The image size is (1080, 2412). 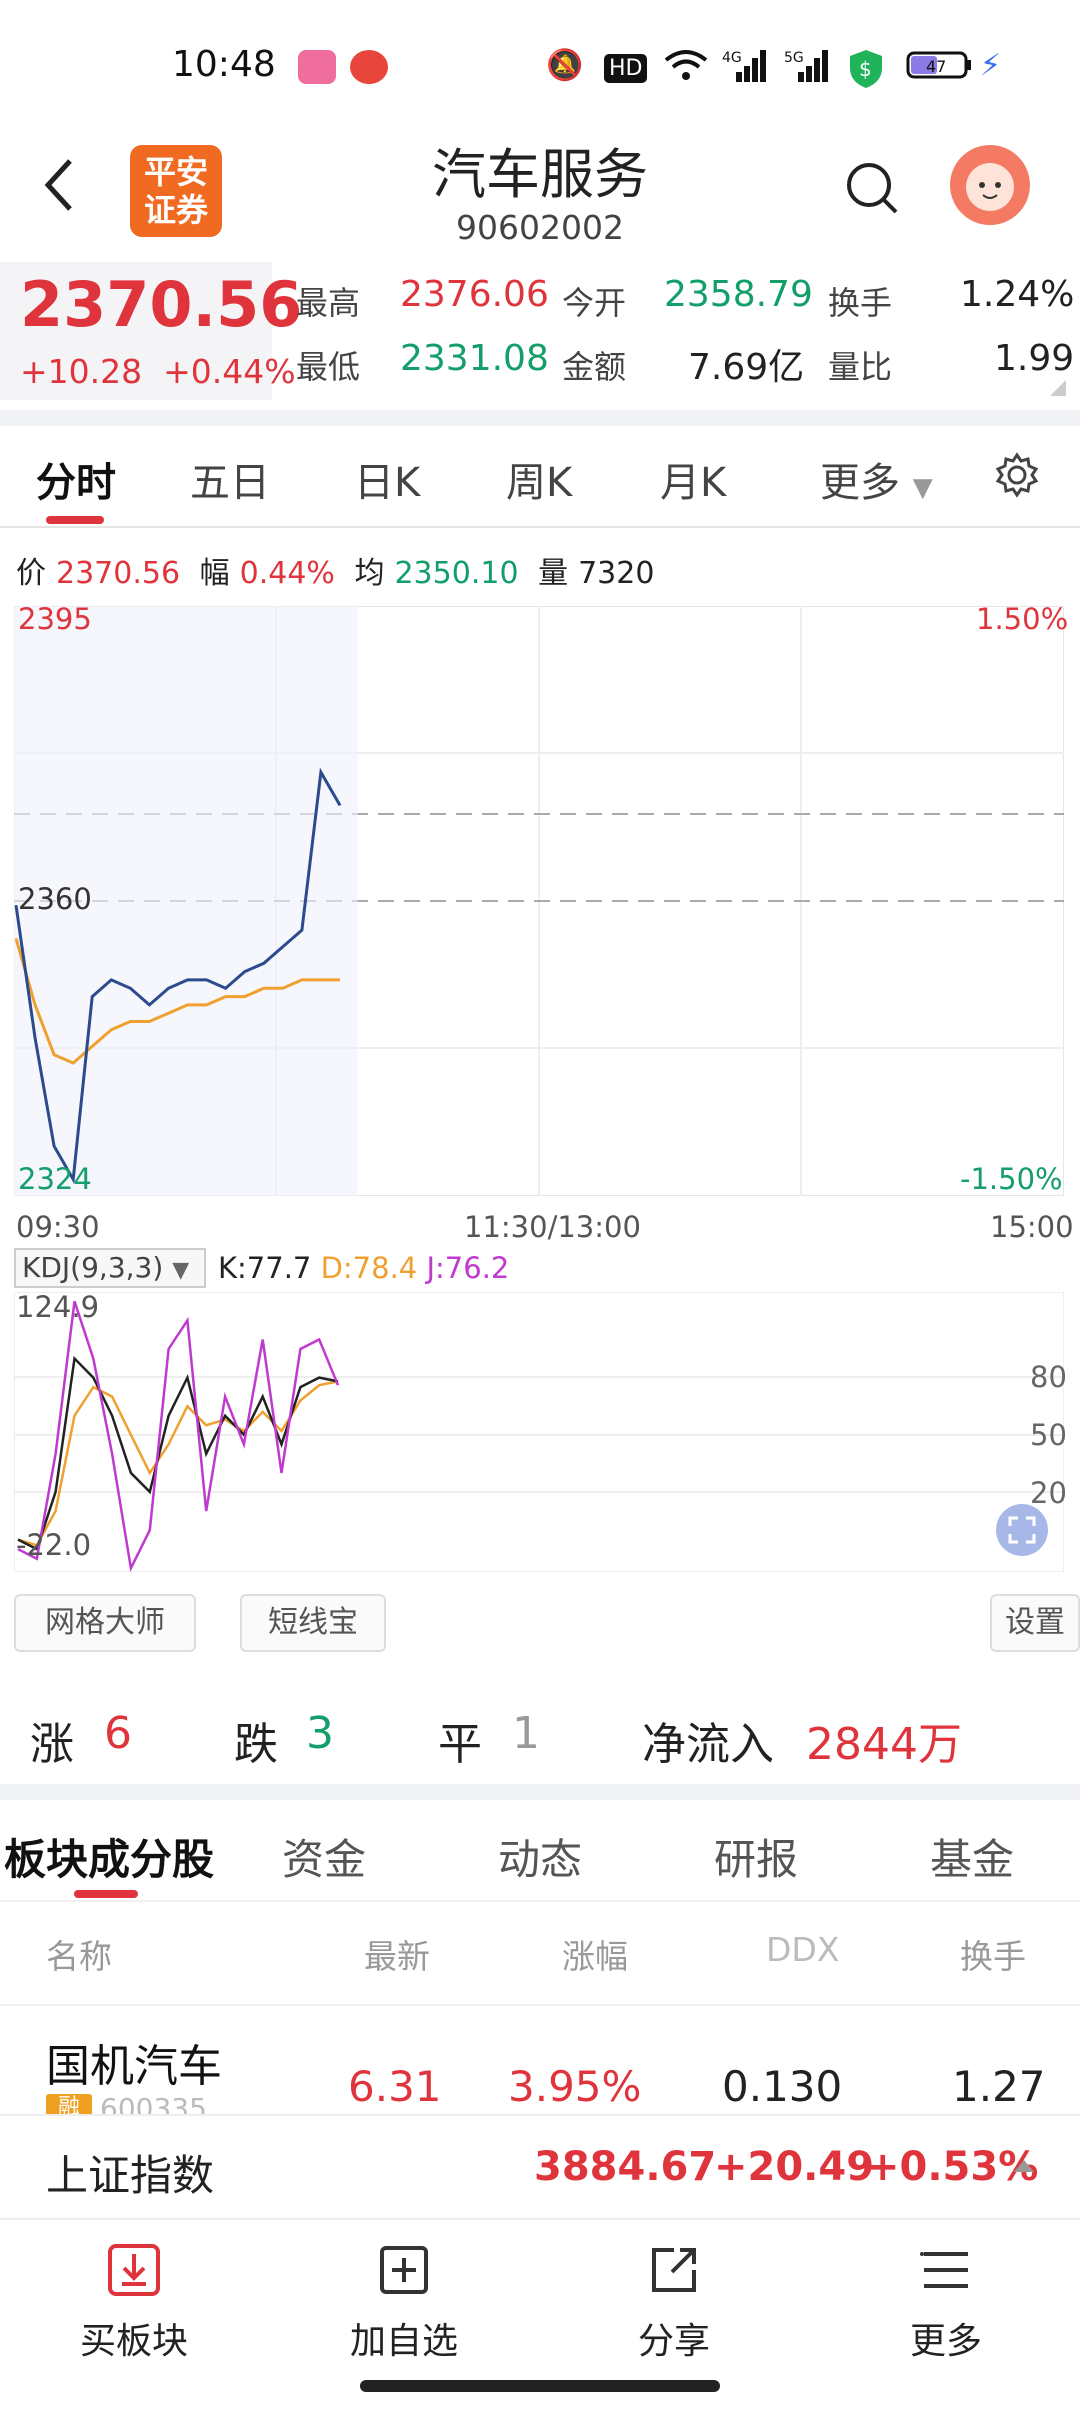 What do you see at coordinates (944, 2270) in the screenshot?
I see `menu-icon` at bounding box center [944, 2270].